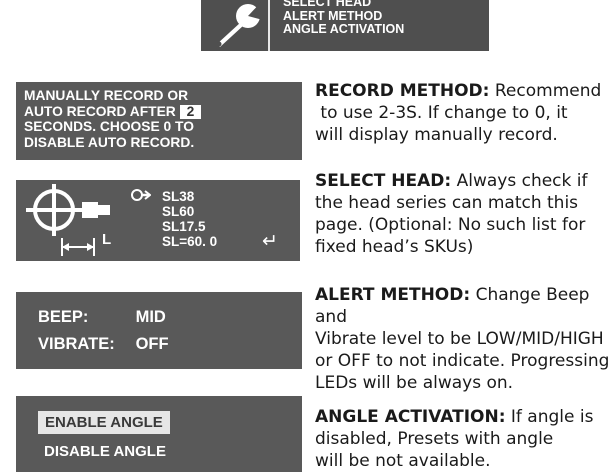  I want to click on caption-line: LEDs will be always on., so click(414, 383).